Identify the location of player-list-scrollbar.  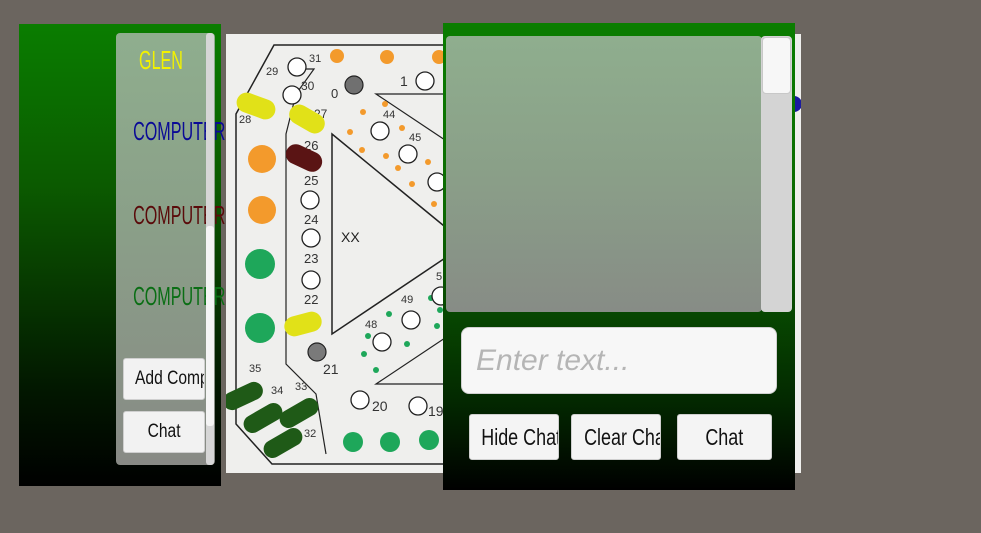
(210, 249).